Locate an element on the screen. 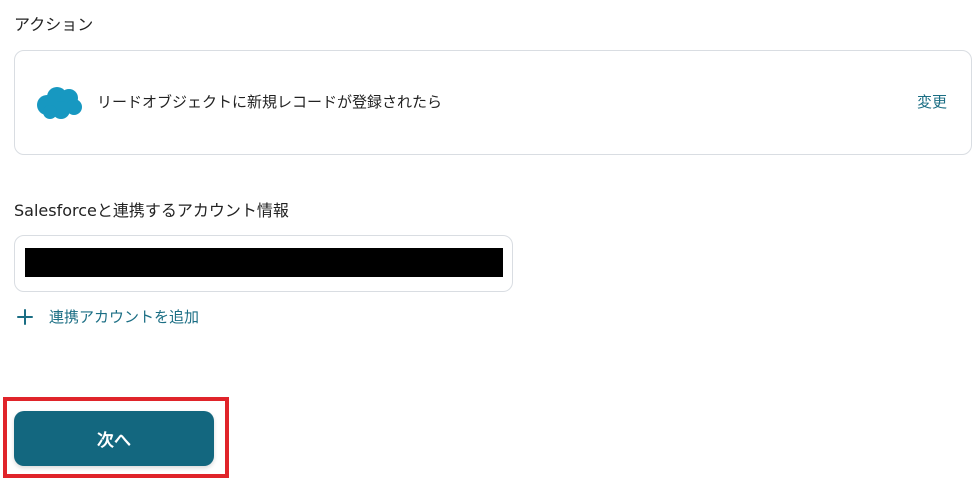 Image resolution: width=977 pixels, height=480 pixels. trigger-description: リードオブジェクトに新規レコードが登録されたら is located at coordinates (270, 102).